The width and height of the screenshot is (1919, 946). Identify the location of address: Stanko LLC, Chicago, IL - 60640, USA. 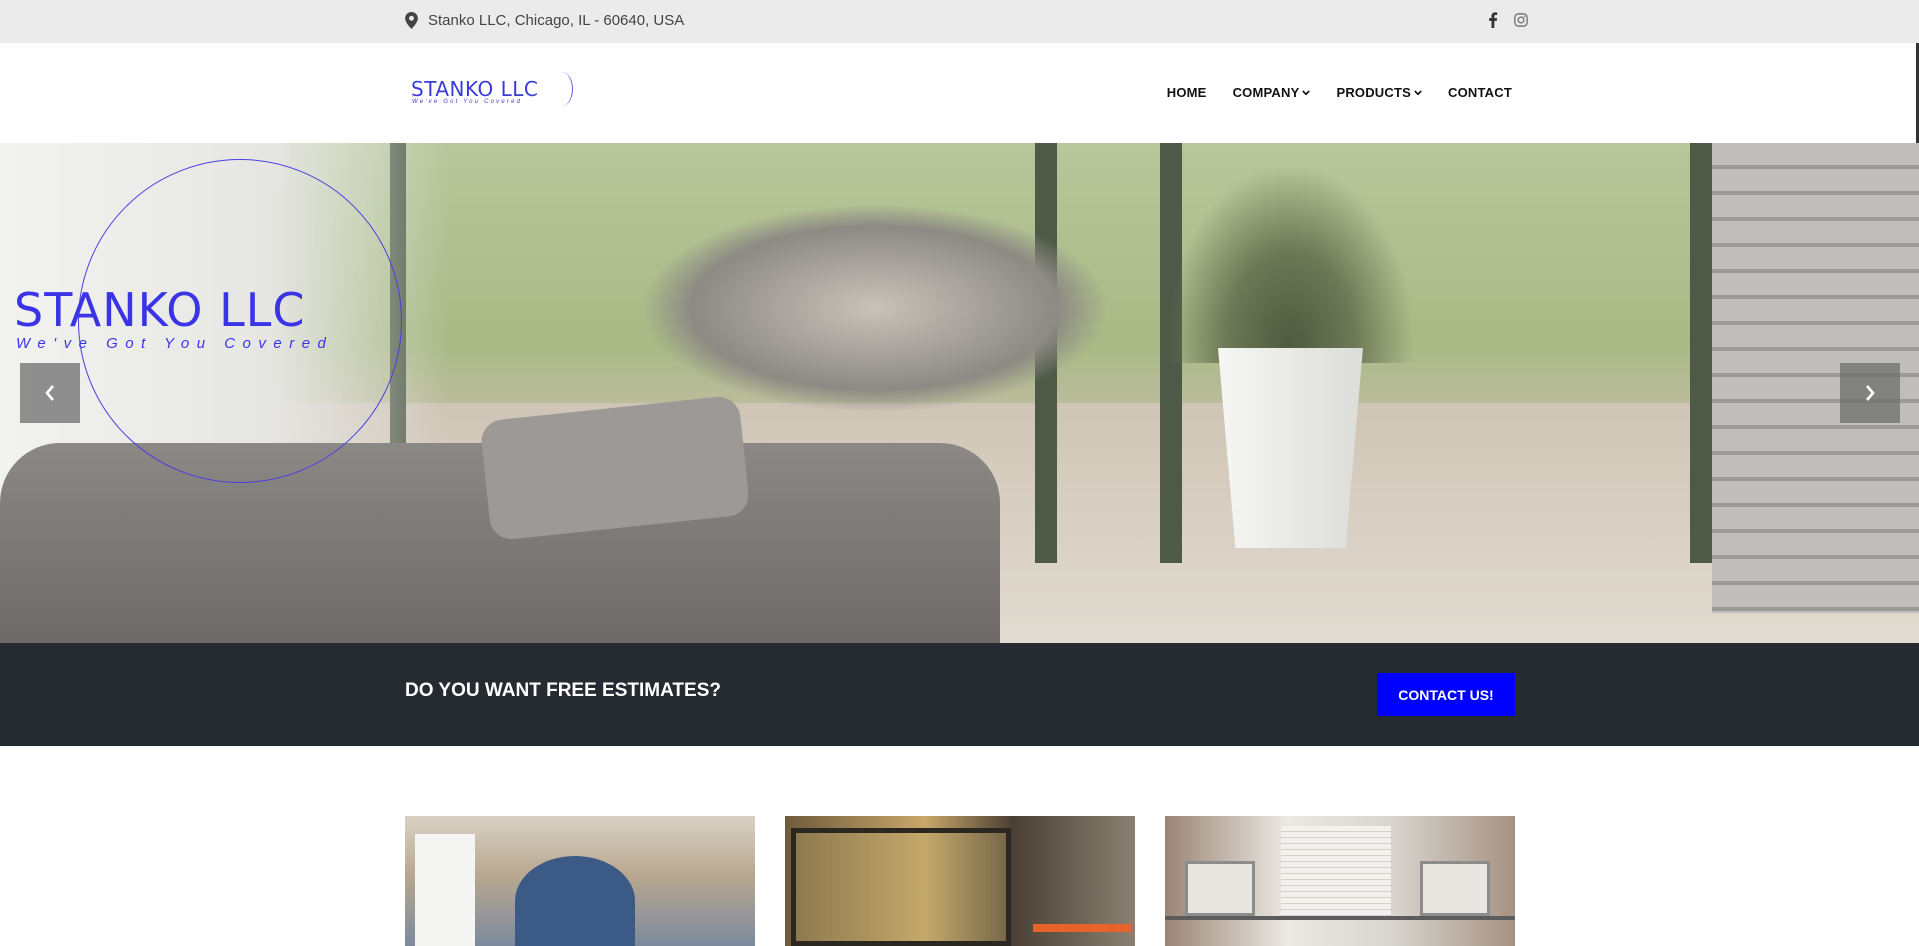
(544, 20).